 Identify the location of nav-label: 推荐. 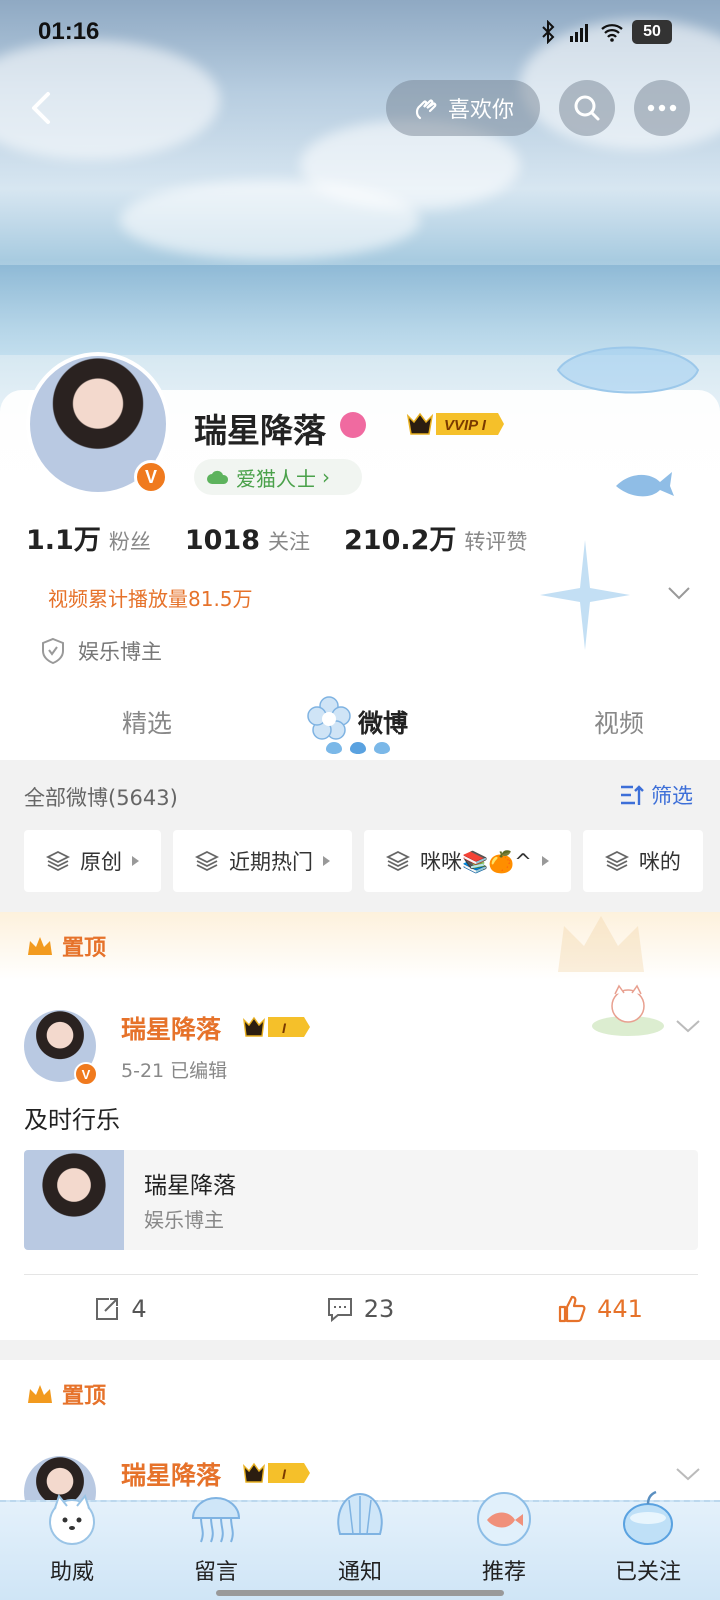
(503, 1572).